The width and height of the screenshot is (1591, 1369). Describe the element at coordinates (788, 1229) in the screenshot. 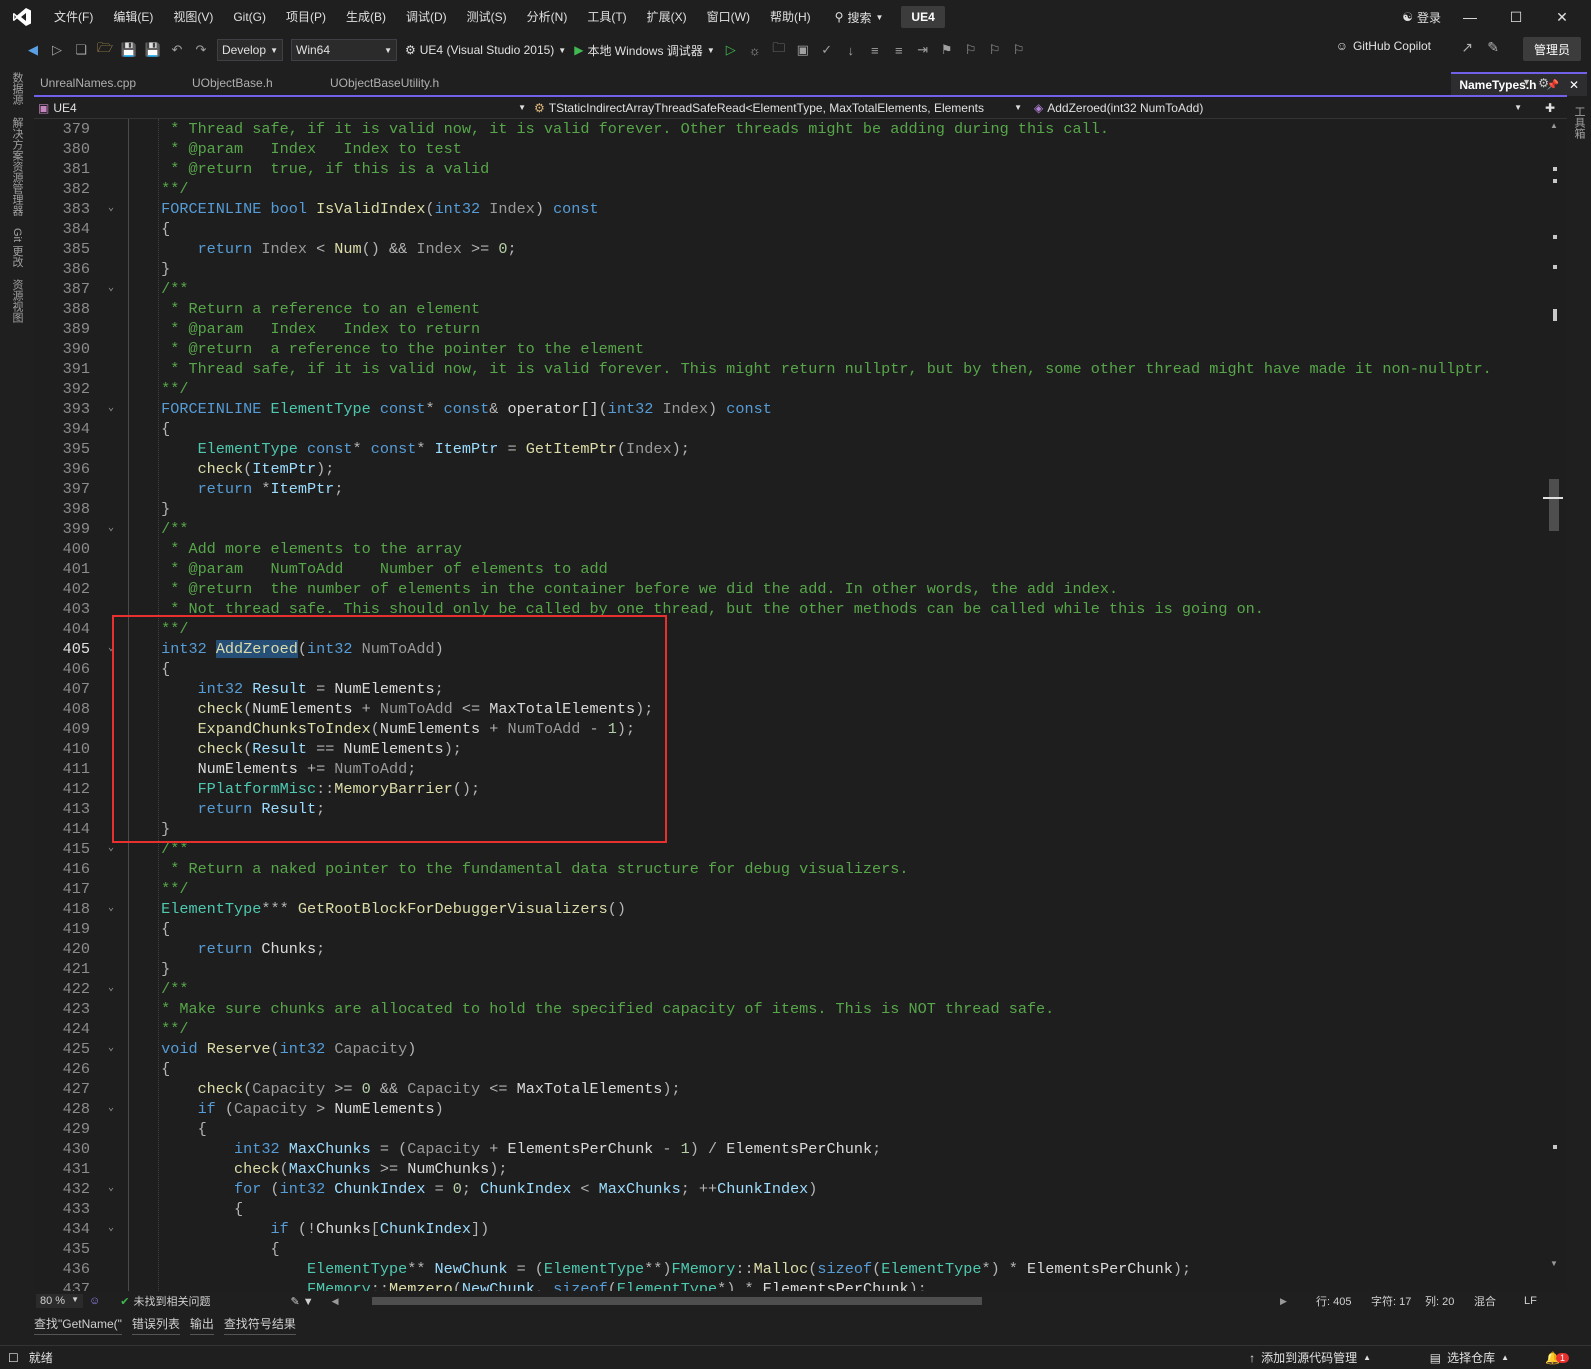

I see `code-line: 434 ⌄ if (!Chunks[ChunkIndex])` at that location.